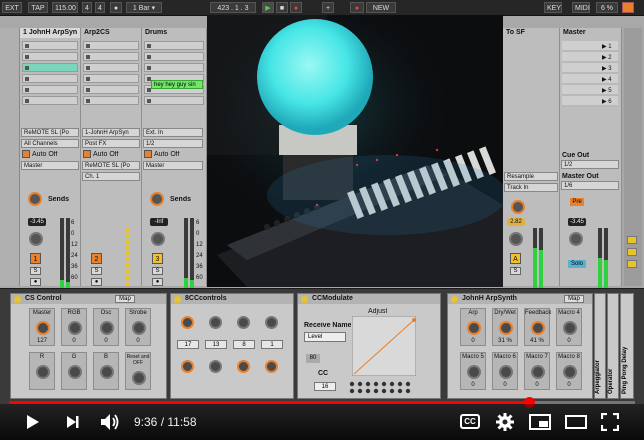 The width and height of the screenshot is (644, 440). I want to click on device-title: 8CCcontrols, so click(232, 299).